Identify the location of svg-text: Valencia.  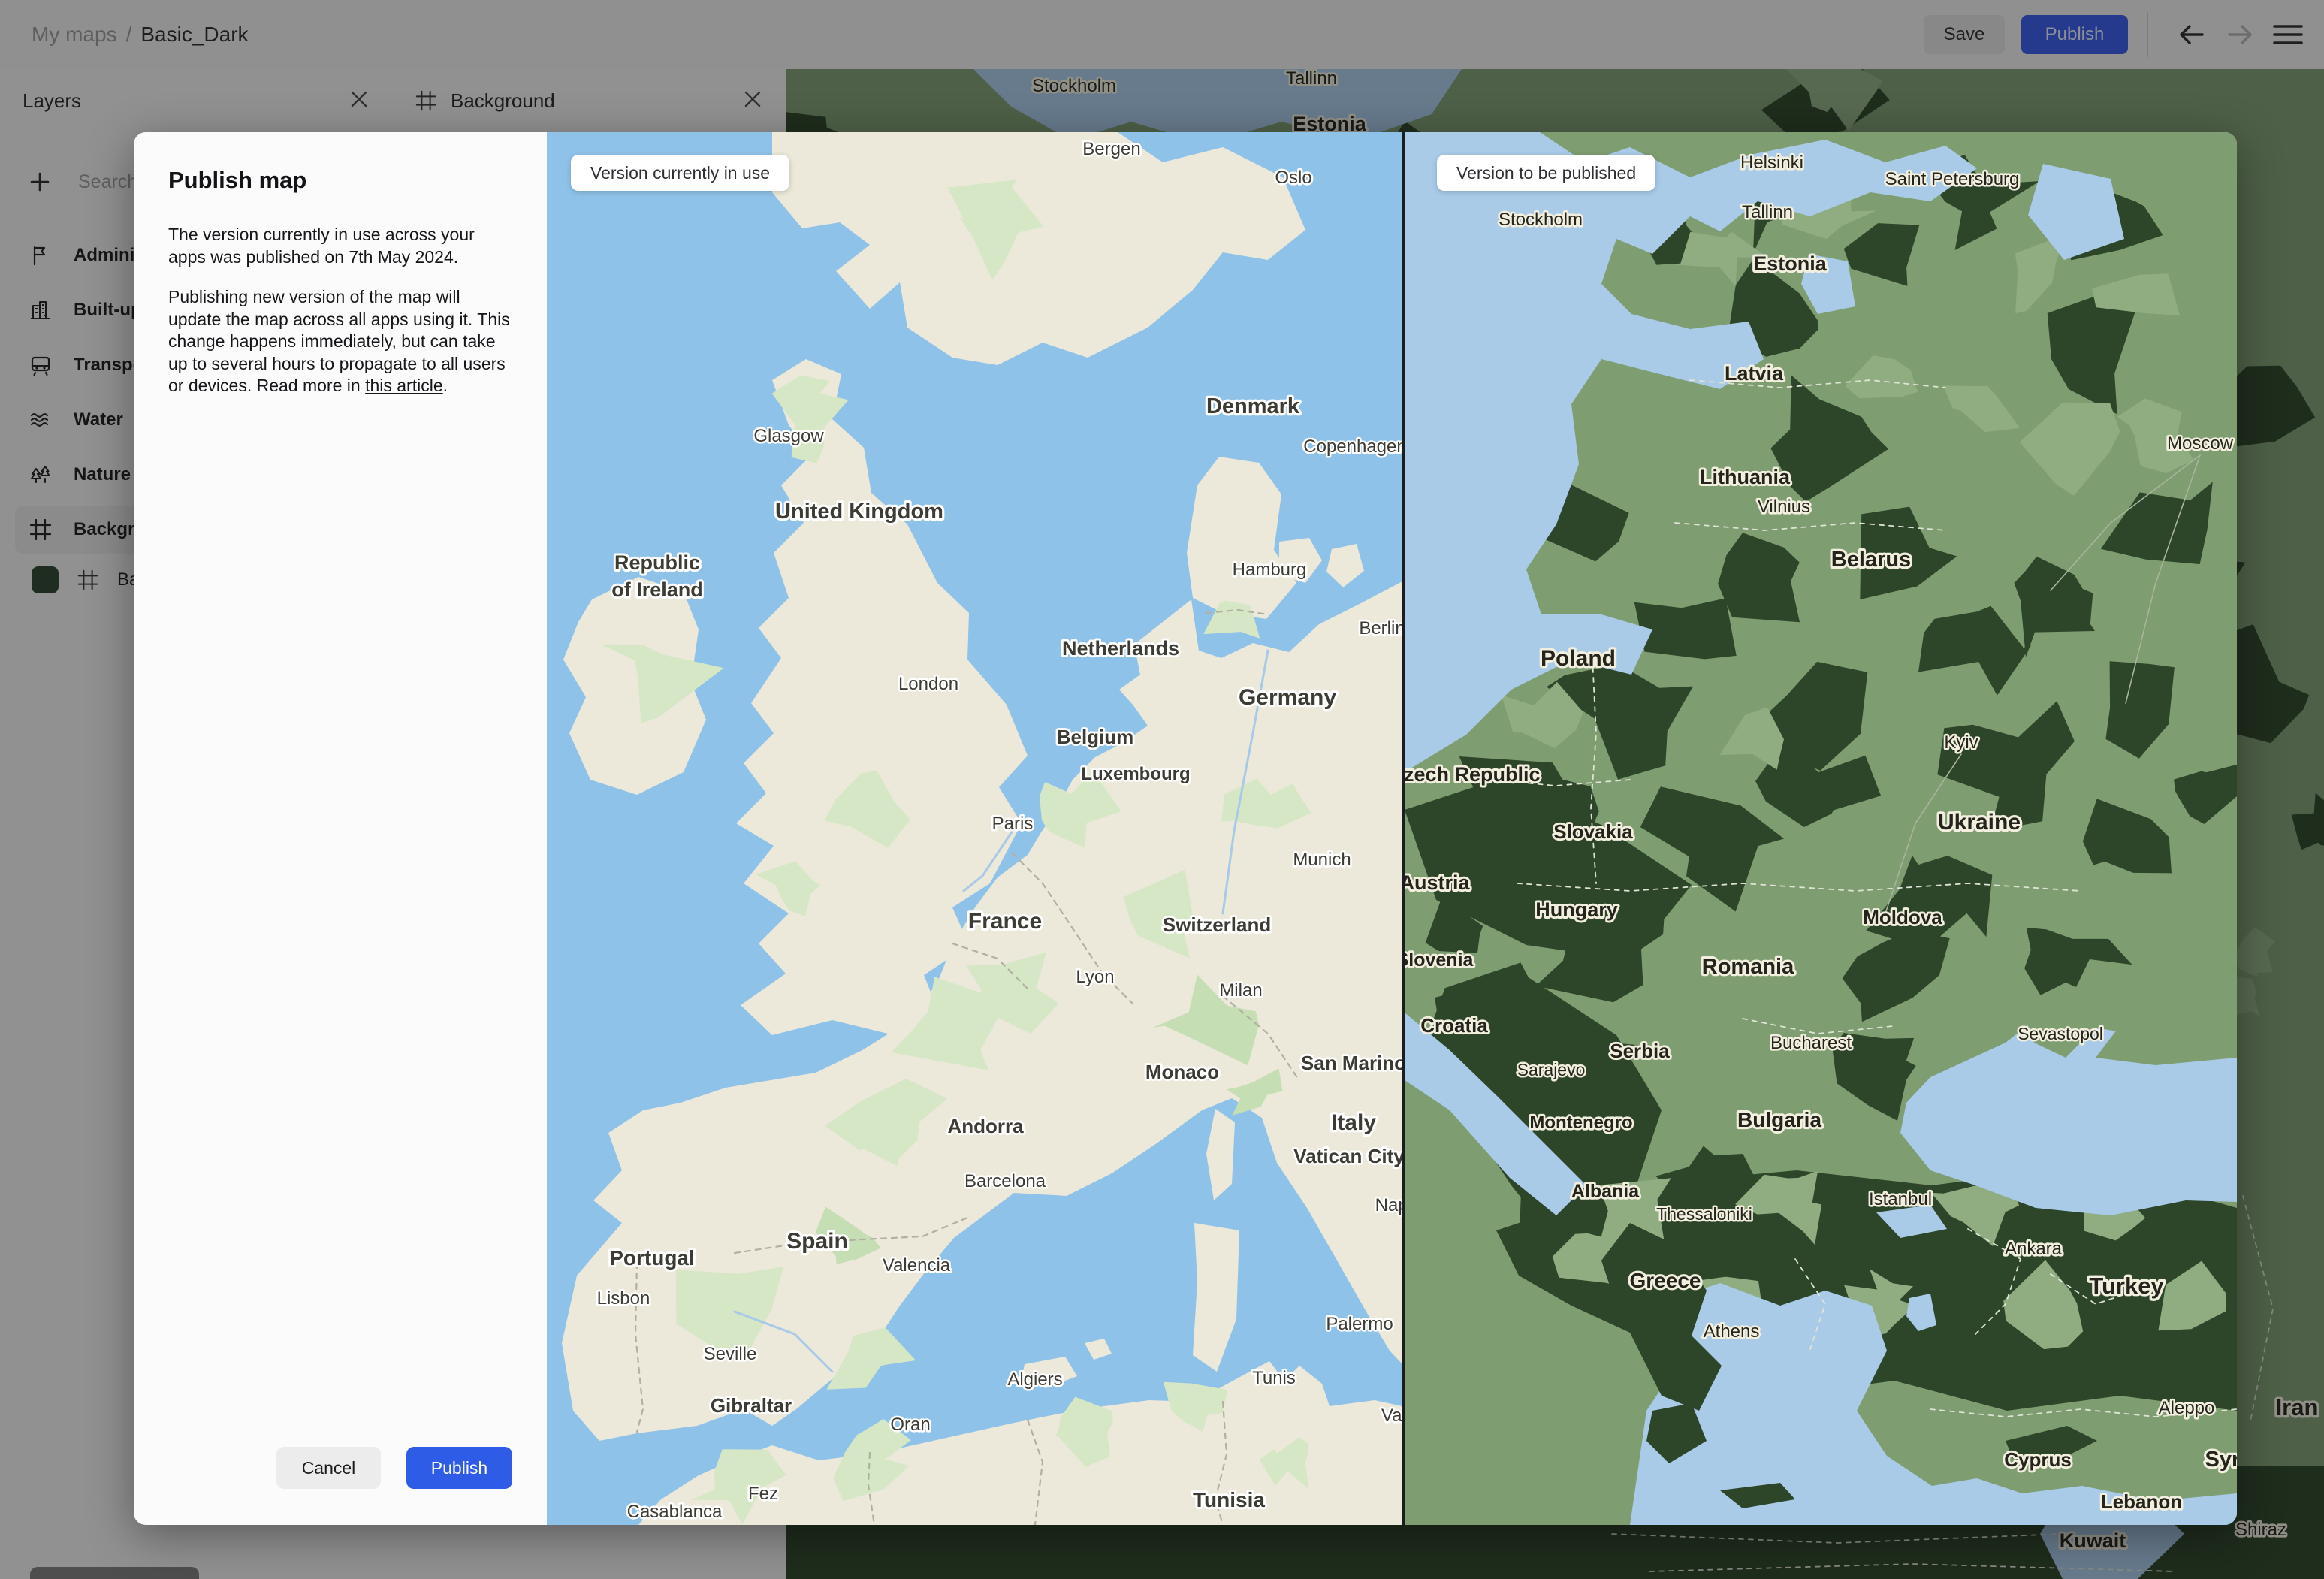
(917, 1266).